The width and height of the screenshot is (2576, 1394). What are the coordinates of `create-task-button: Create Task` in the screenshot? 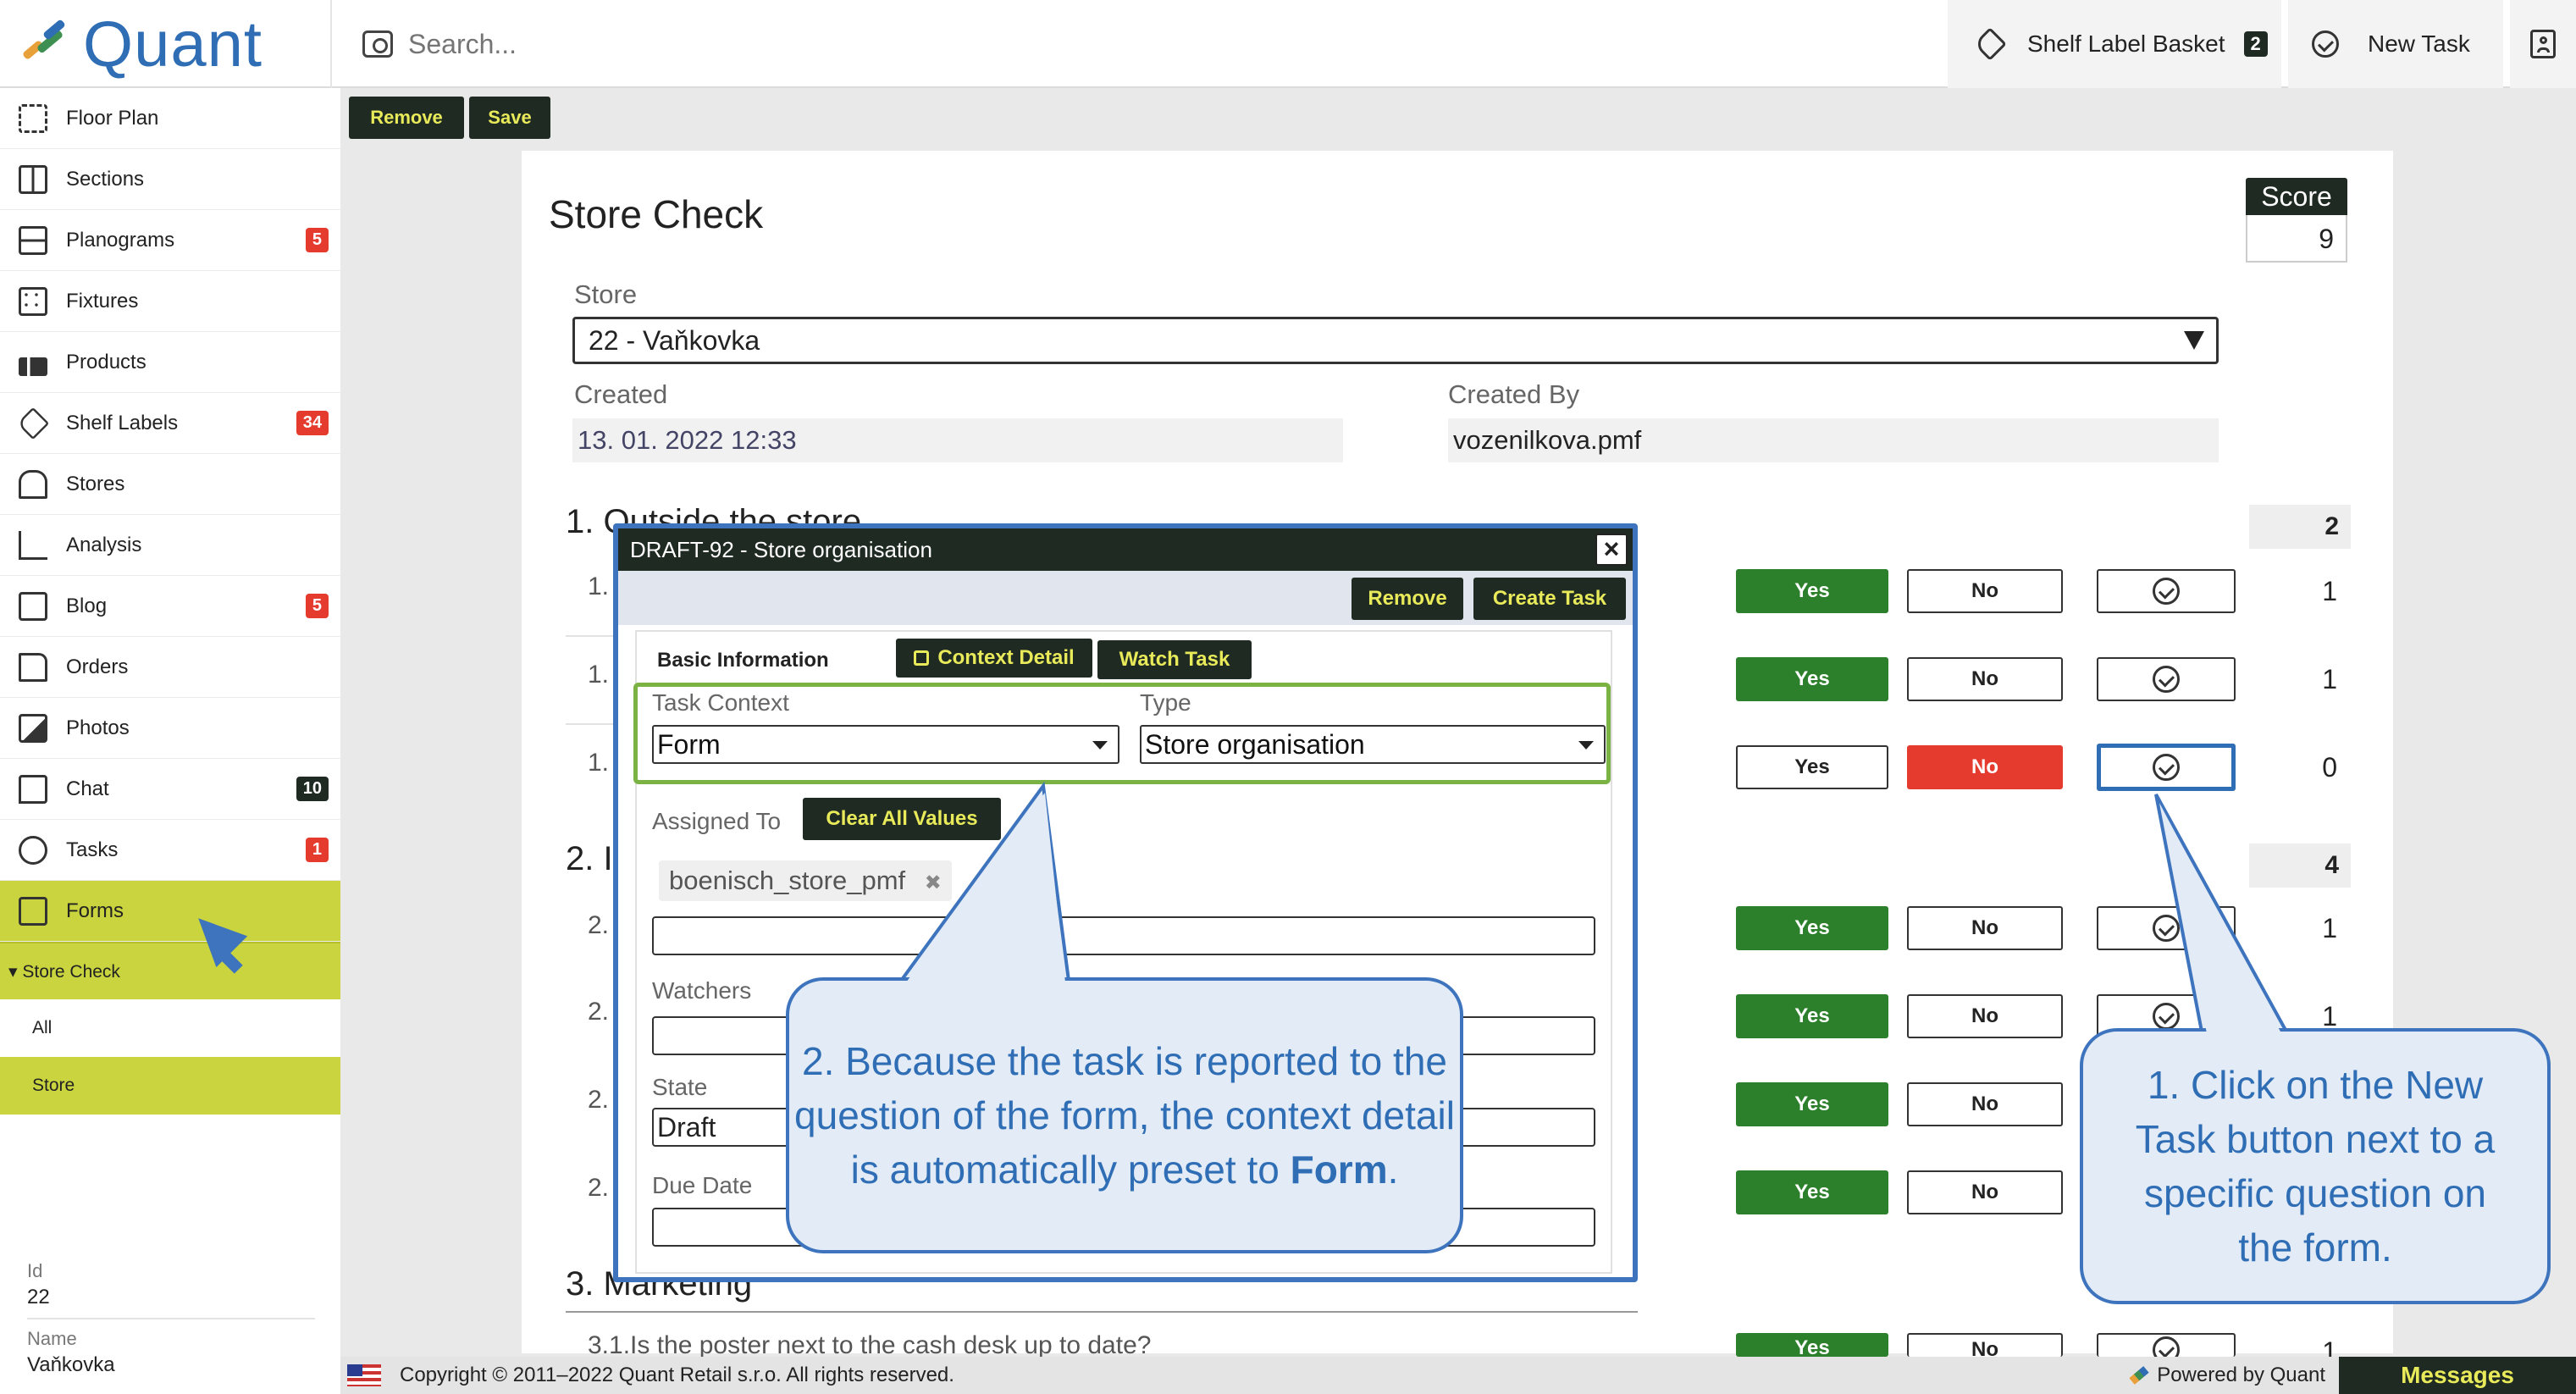 It's located at (1549, 599).